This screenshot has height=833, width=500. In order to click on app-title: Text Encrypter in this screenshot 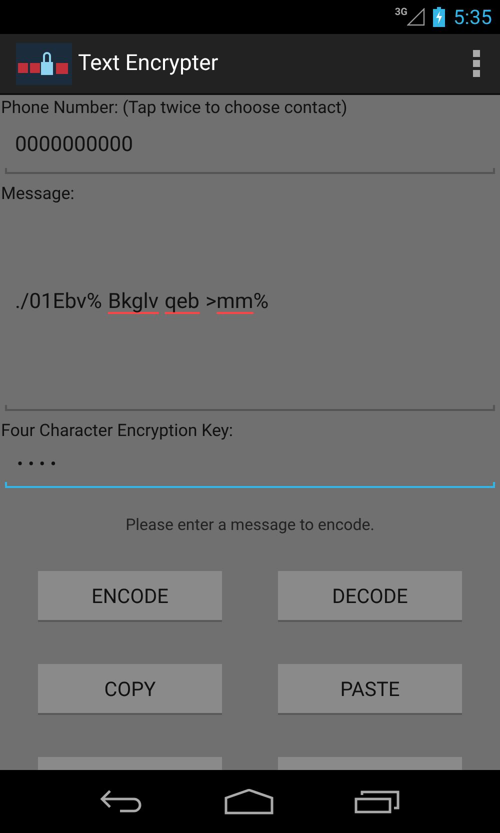, I will do `click(148, 64)`.